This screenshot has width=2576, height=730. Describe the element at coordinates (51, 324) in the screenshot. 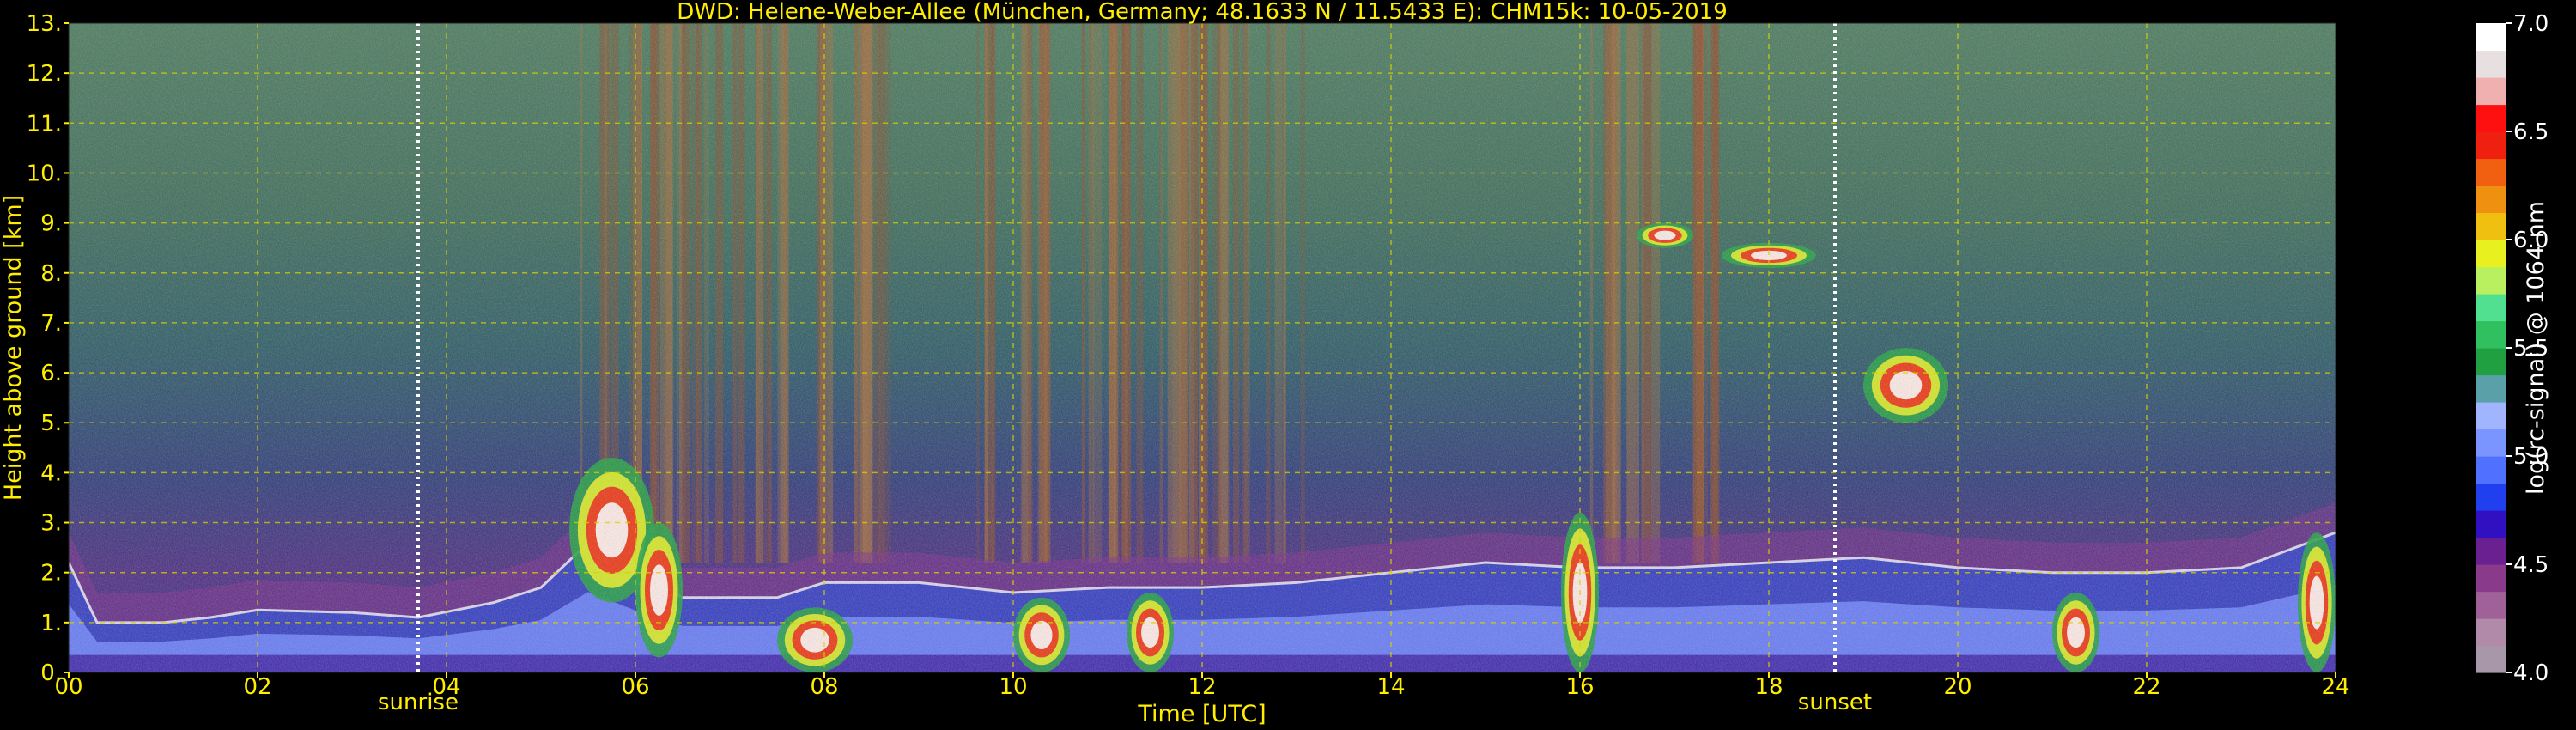

I see `y-tick-label-7: 7.` at that location.